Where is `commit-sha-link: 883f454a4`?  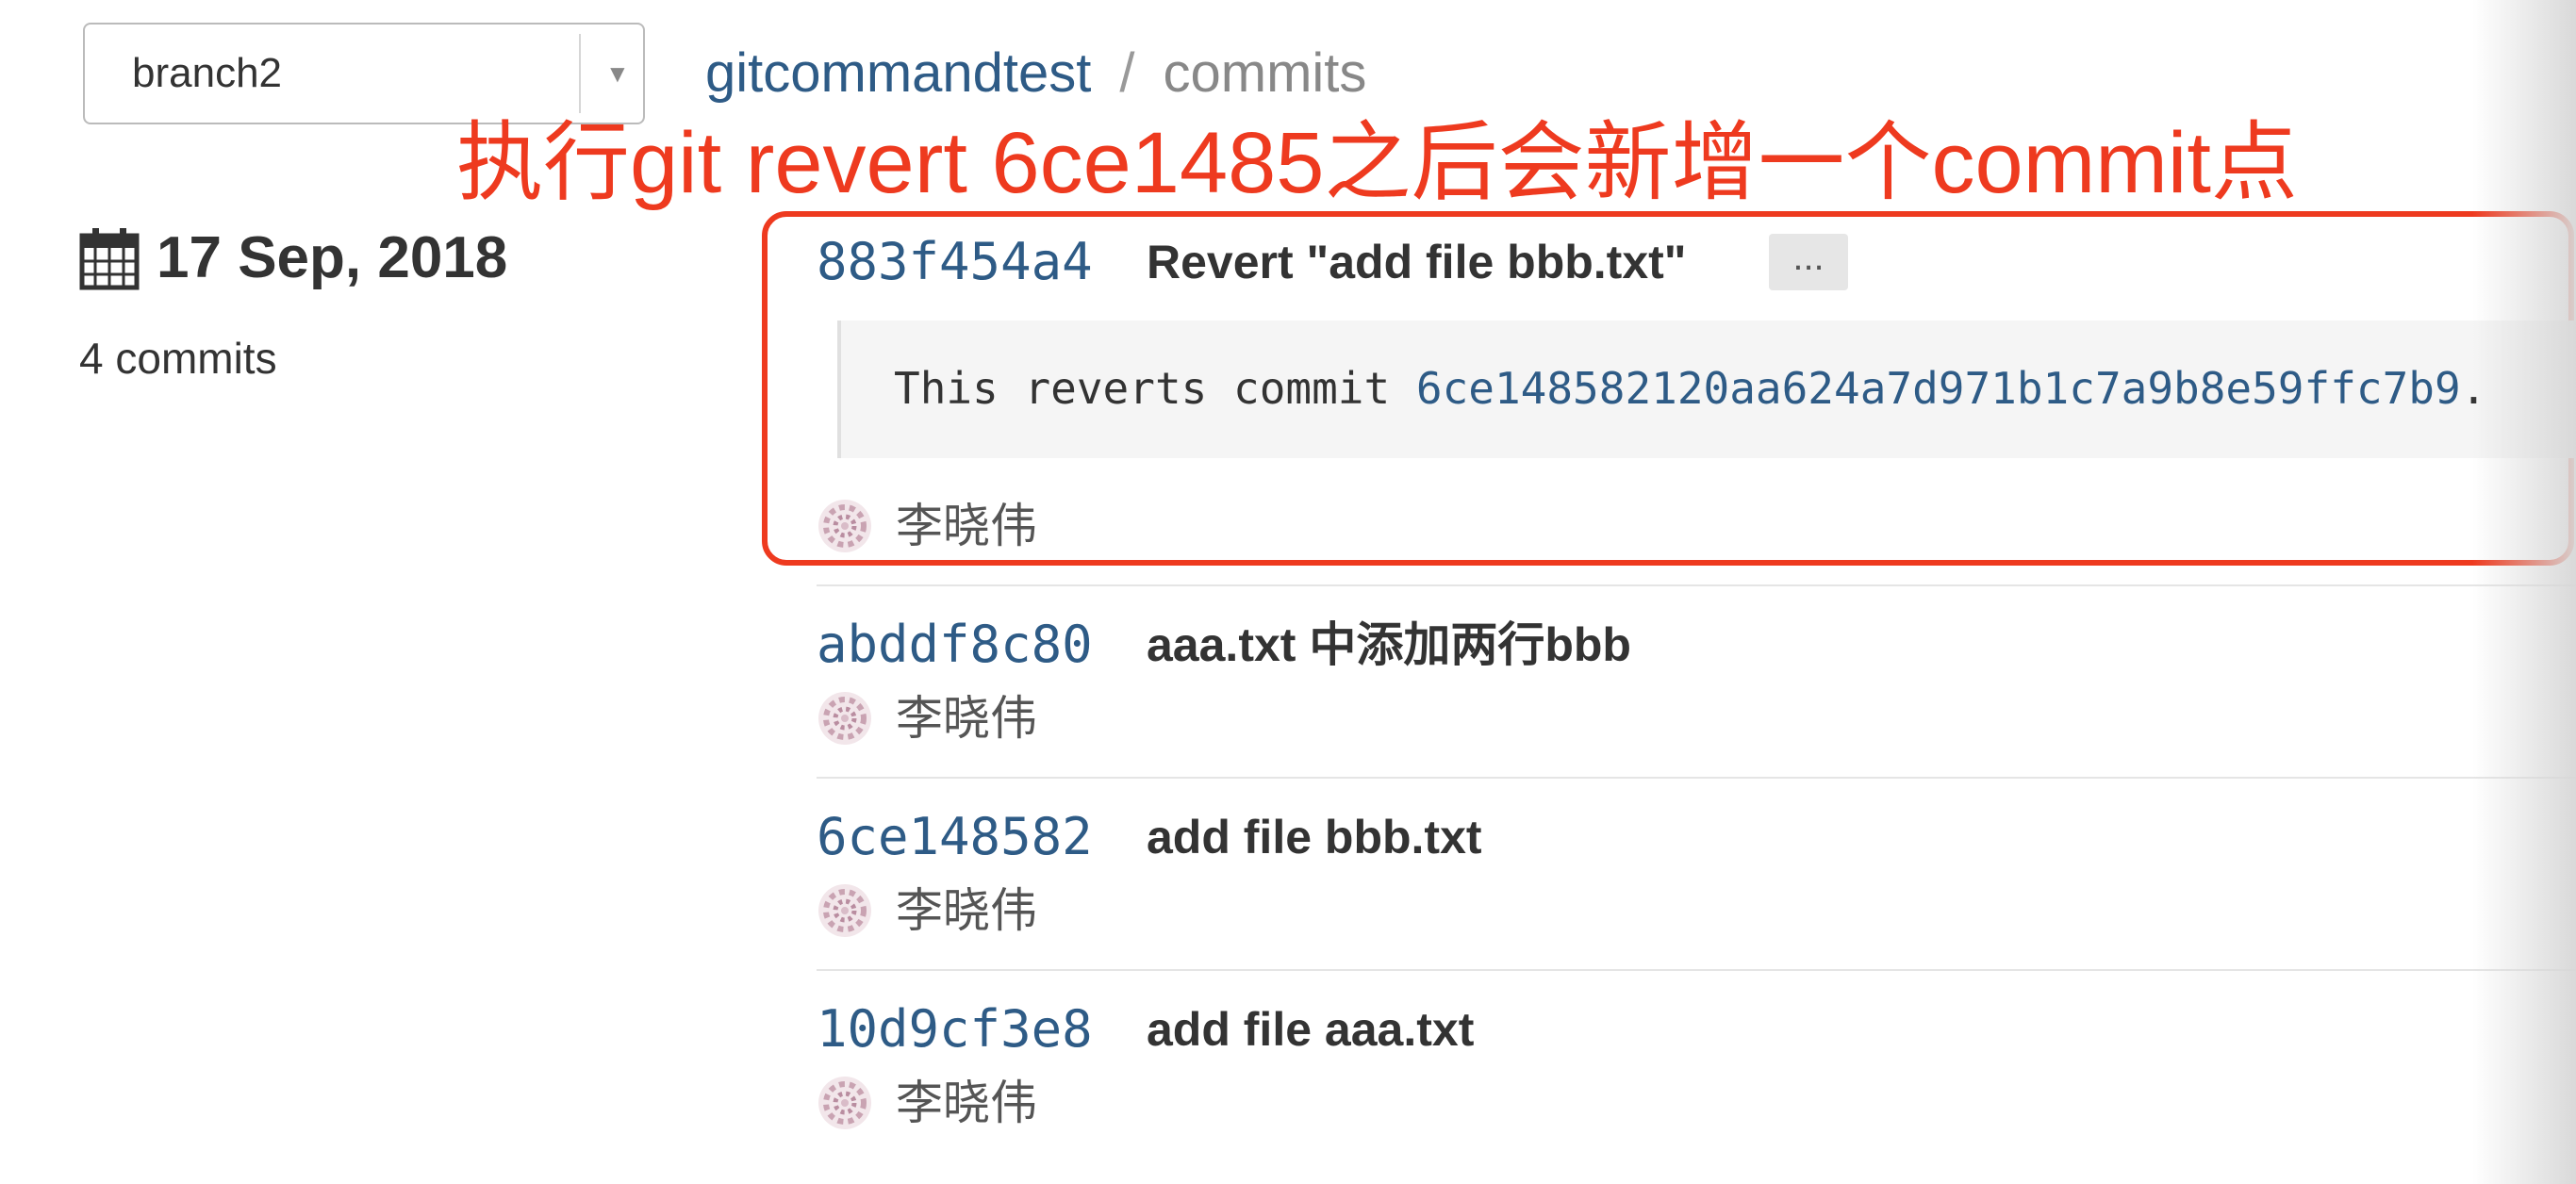 commit-sha-link: 883f454a4 is located at coordinates (955, 262).